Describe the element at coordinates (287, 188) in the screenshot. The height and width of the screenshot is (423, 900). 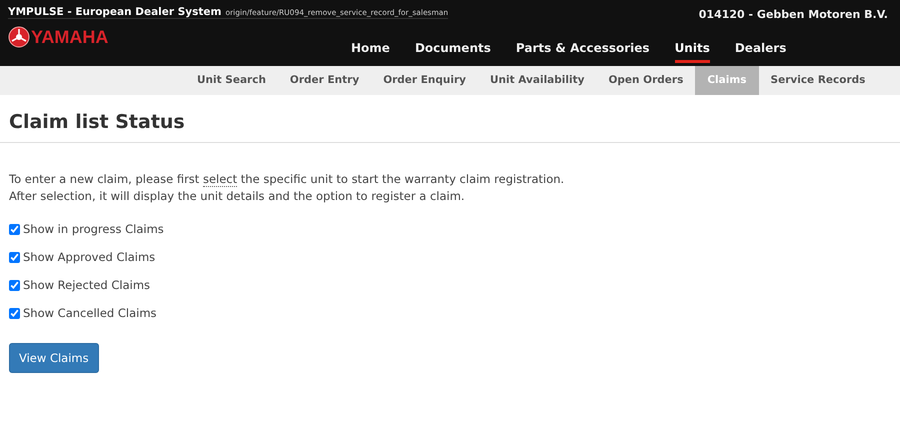
I see `intro-text: To enter a new claim, please first select the specific unit to start the warranty claim registration. After selection, it will display the unit details and the option to register a claim.` at that location.